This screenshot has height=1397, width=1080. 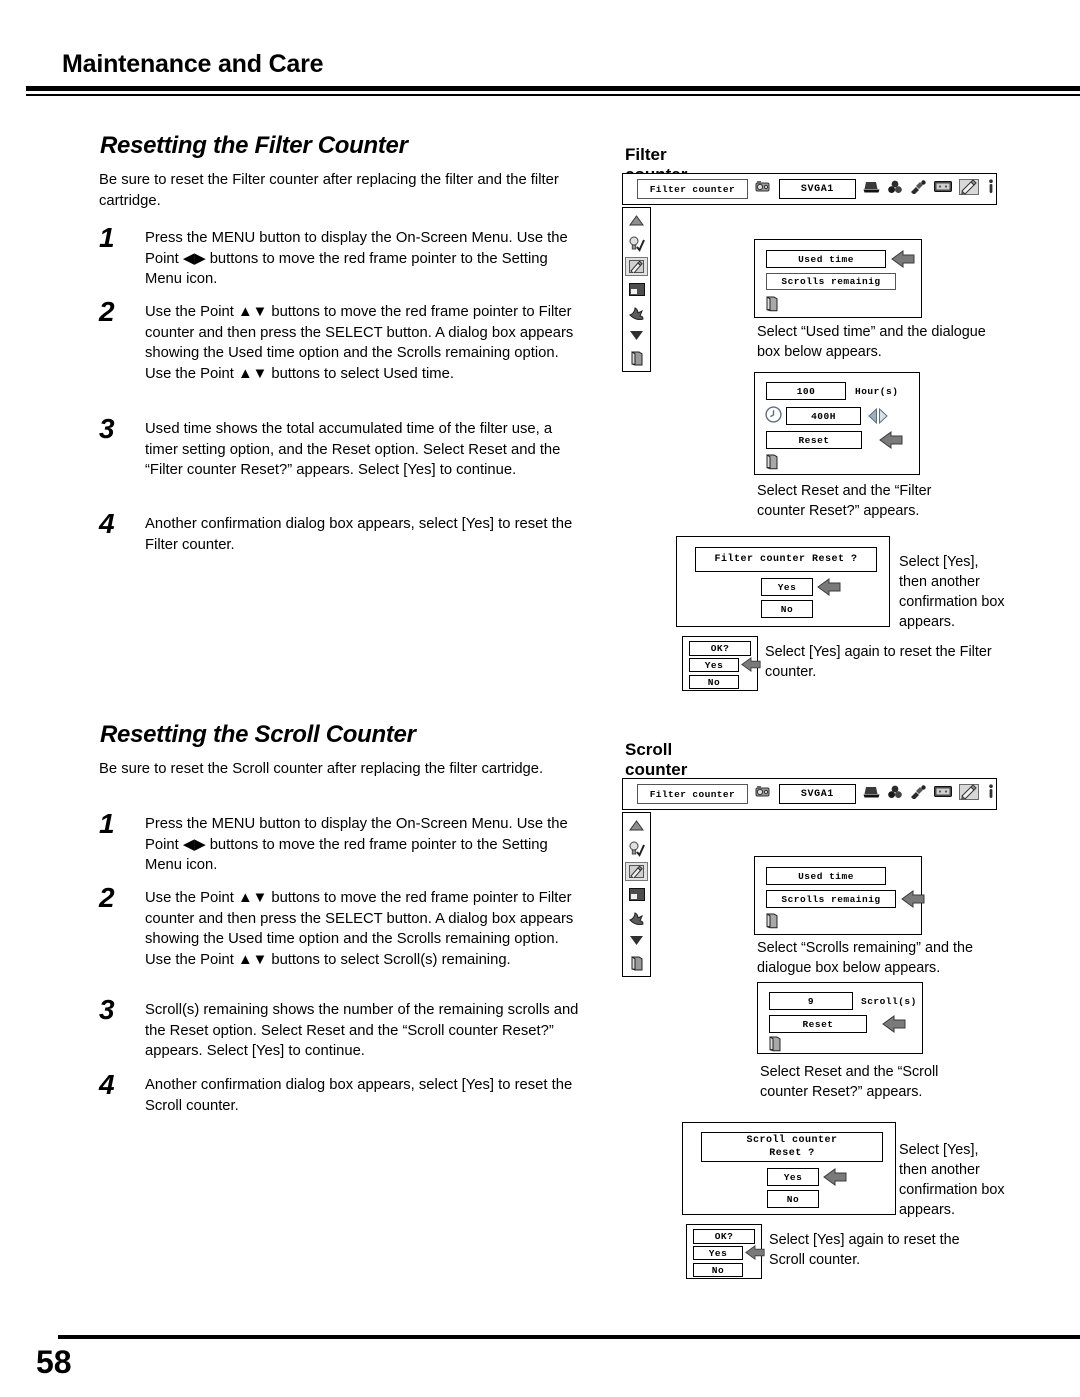 I want to click on osd-dialog-scroll-ok-confirm: OK? Yes No, so click(x=725, y=1251).